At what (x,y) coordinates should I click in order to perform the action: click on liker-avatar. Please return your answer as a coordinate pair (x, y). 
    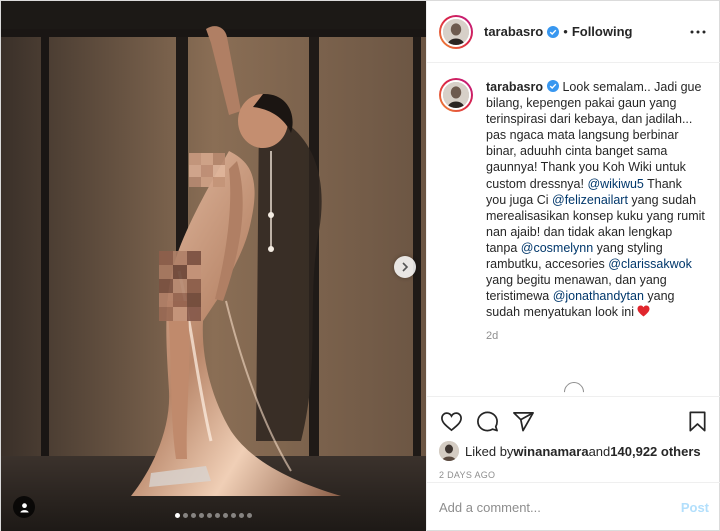
    Looking at the image, I should click on (449, 451).